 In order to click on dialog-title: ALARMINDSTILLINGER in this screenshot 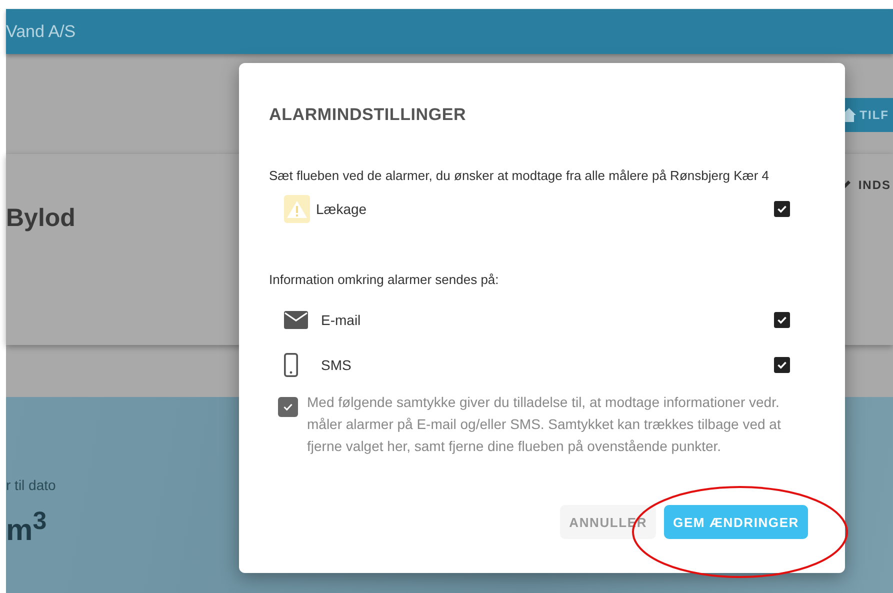, I will do `click(368, 115)`.